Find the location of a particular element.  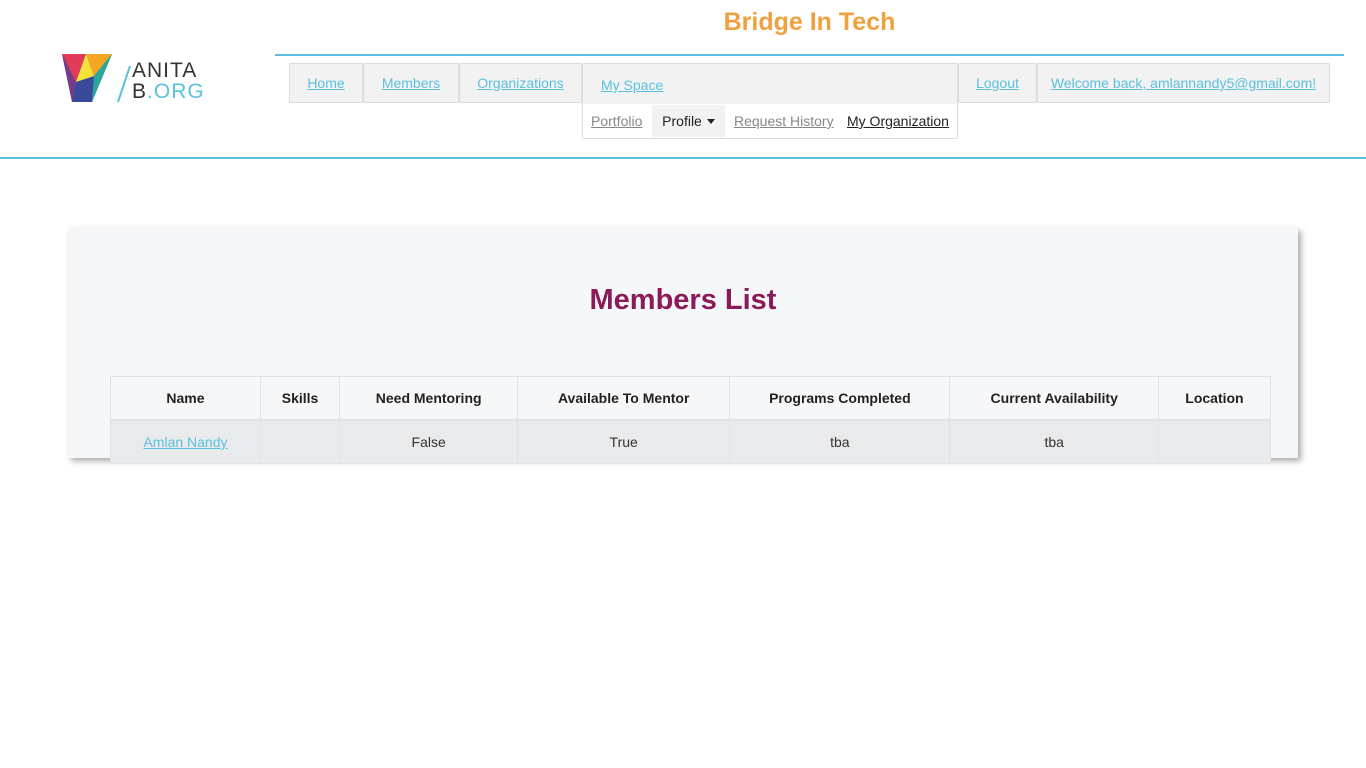

page-title: Members List is located at coordinates (683, 300).